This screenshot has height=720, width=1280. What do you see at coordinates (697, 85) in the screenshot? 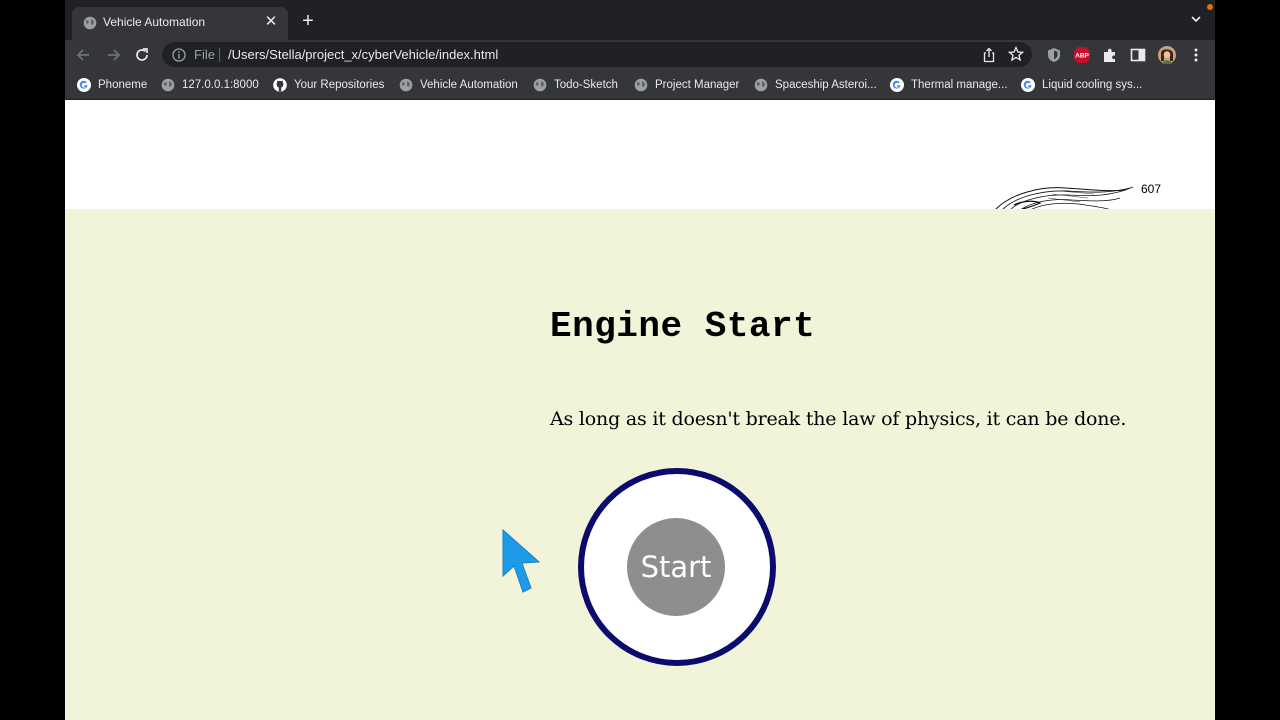
I see `bookmark-label: Project Manager` at bounding box center [697, 85].